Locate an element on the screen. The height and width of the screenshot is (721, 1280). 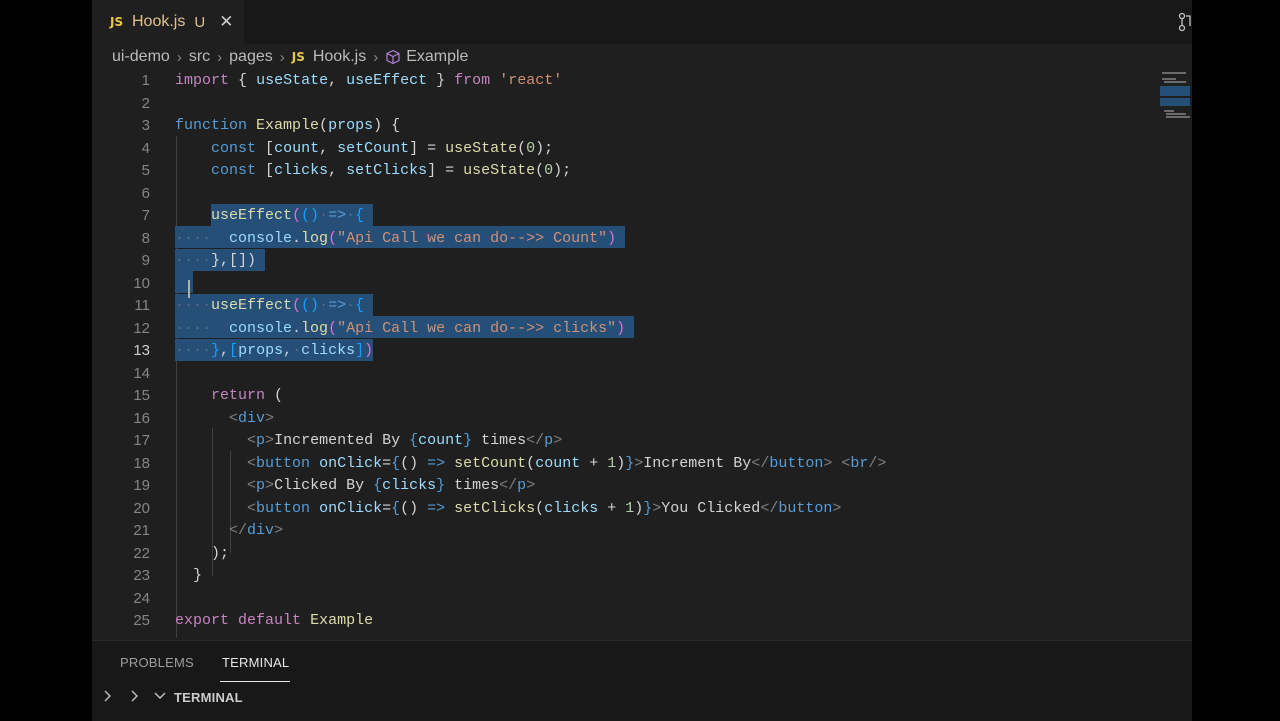
line-number: 11 is located at coordinates (142, 305).